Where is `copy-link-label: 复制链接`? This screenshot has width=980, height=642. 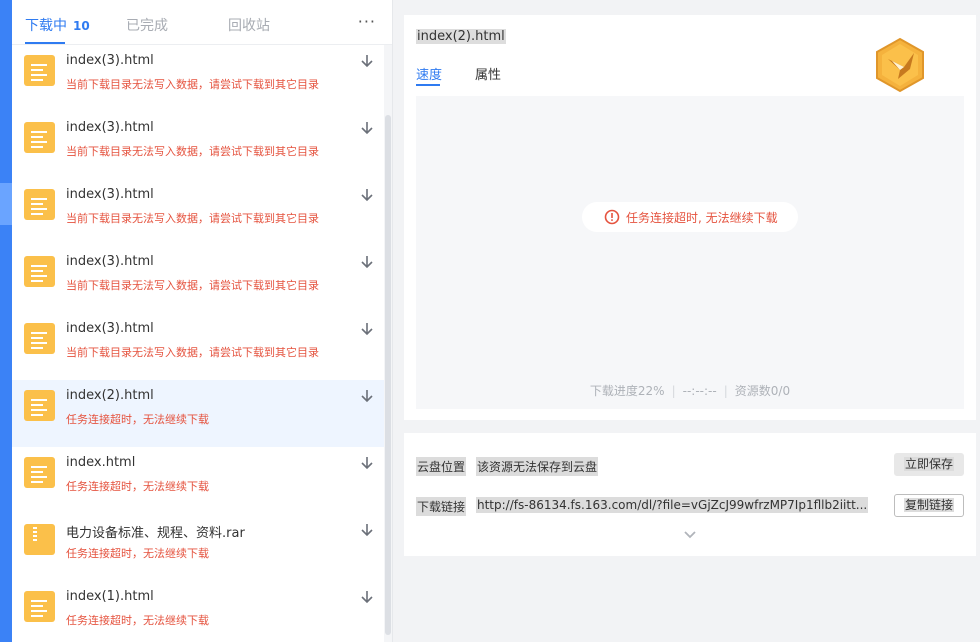 copy-link-label: 复制链接 is located at coordinates (928, 505).